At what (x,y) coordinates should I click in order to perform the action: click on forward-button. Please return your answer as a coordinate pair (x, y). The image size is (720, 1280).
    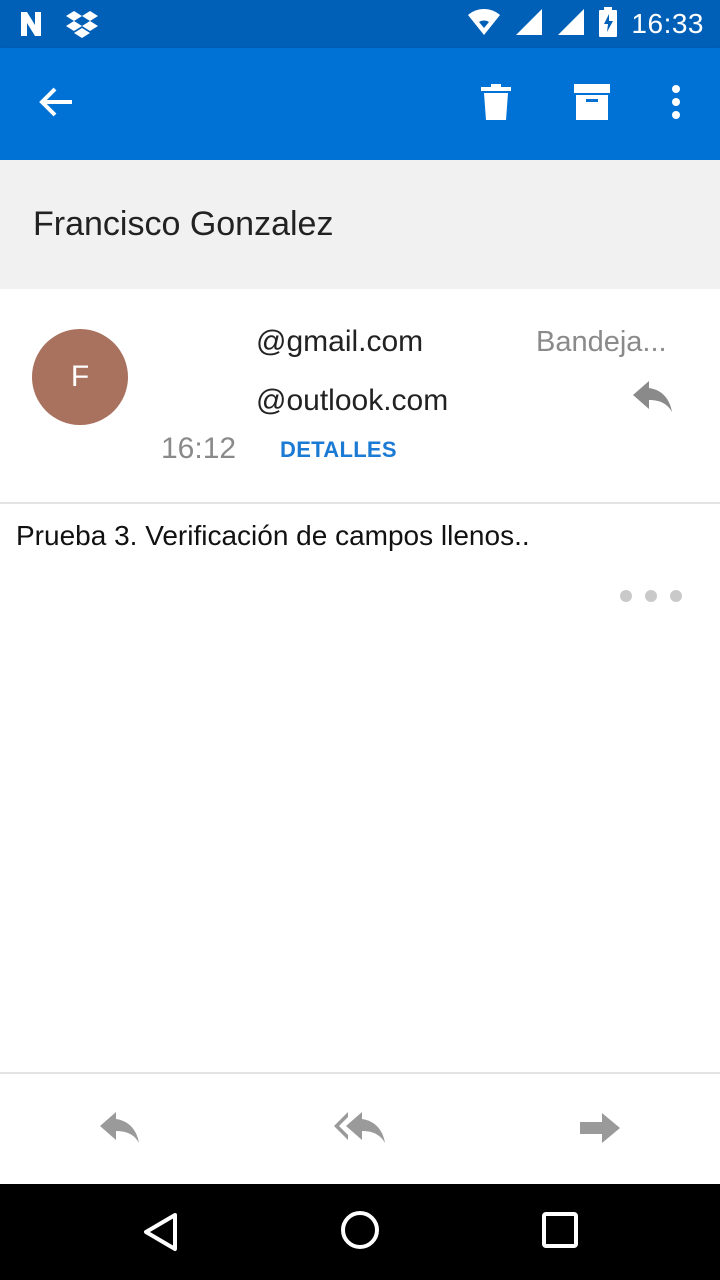
    Looking at the image, I should click on (600, 1130).